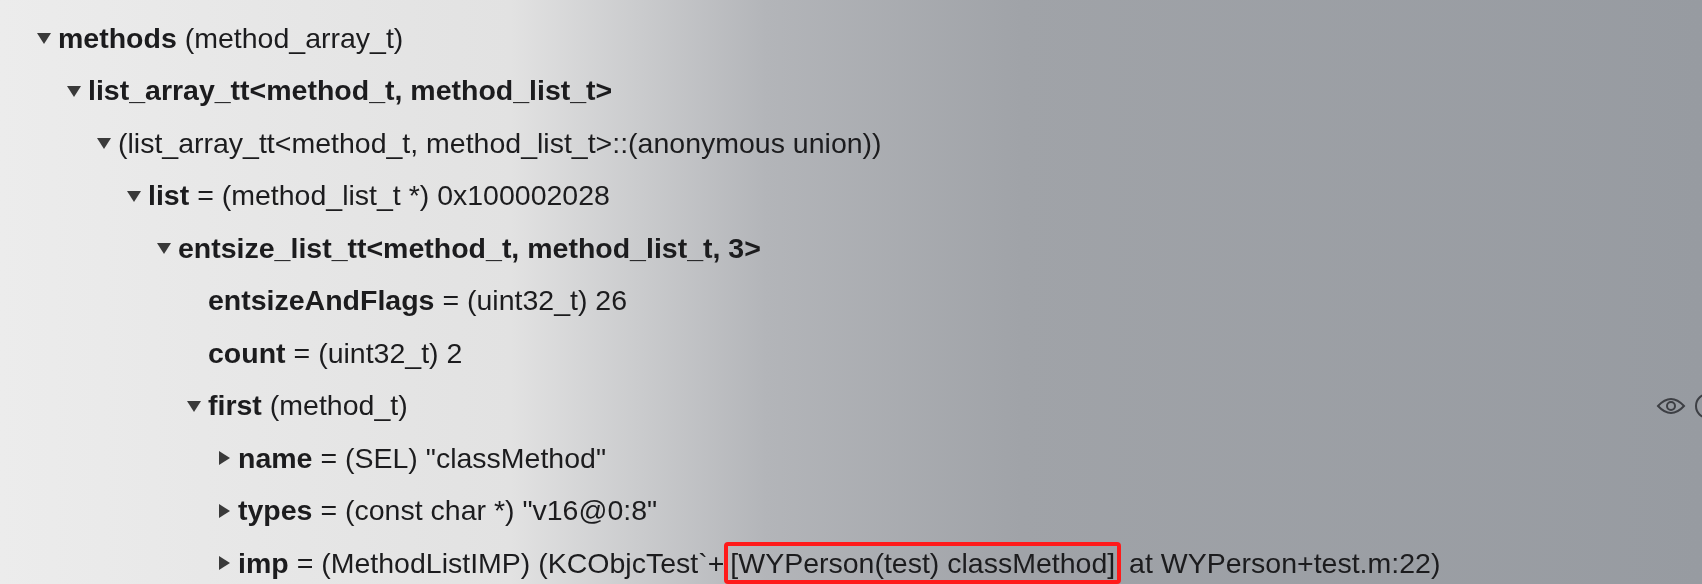 The width and height of the screenshot is (1702, 584). I want to click on variable-value: at WYPerson+test.m:22), so click(1284, 563).